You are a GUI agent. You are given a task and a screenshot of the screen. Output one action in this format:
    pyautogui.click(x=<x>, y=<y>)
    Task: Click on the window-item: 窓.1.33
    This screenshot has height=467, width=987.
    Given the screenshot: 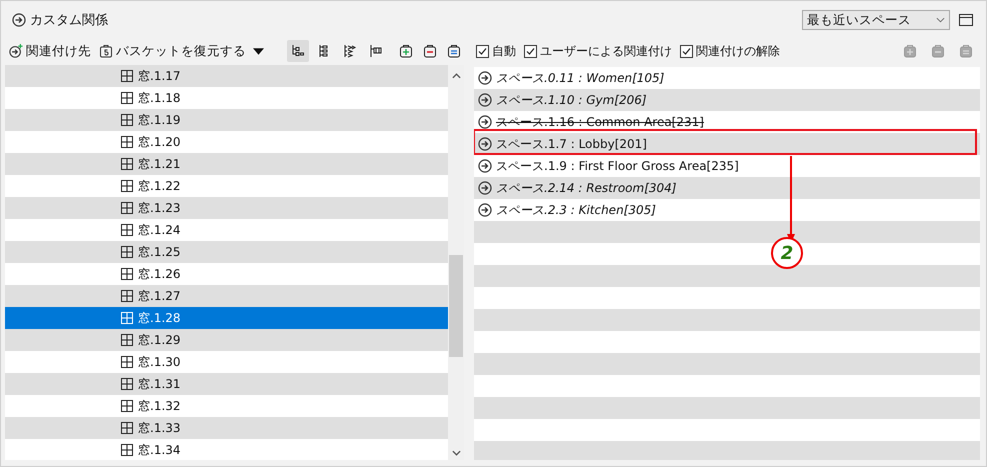 What is the action you would take?
    pyautogui.click(x=226, y=428)
    